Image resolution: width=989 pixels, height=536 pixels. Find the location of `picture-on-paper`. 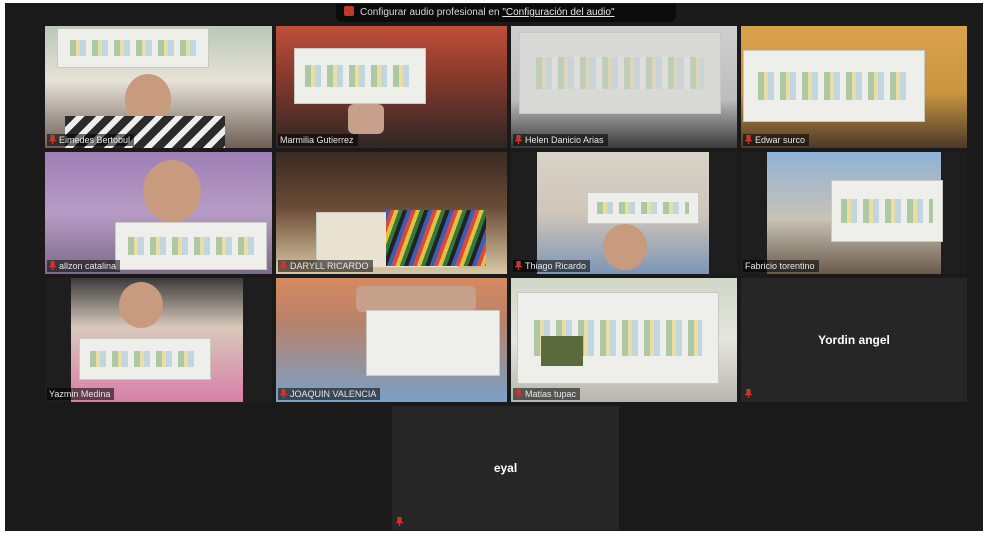

picture-on-paper is located at coordinates (562, 351).